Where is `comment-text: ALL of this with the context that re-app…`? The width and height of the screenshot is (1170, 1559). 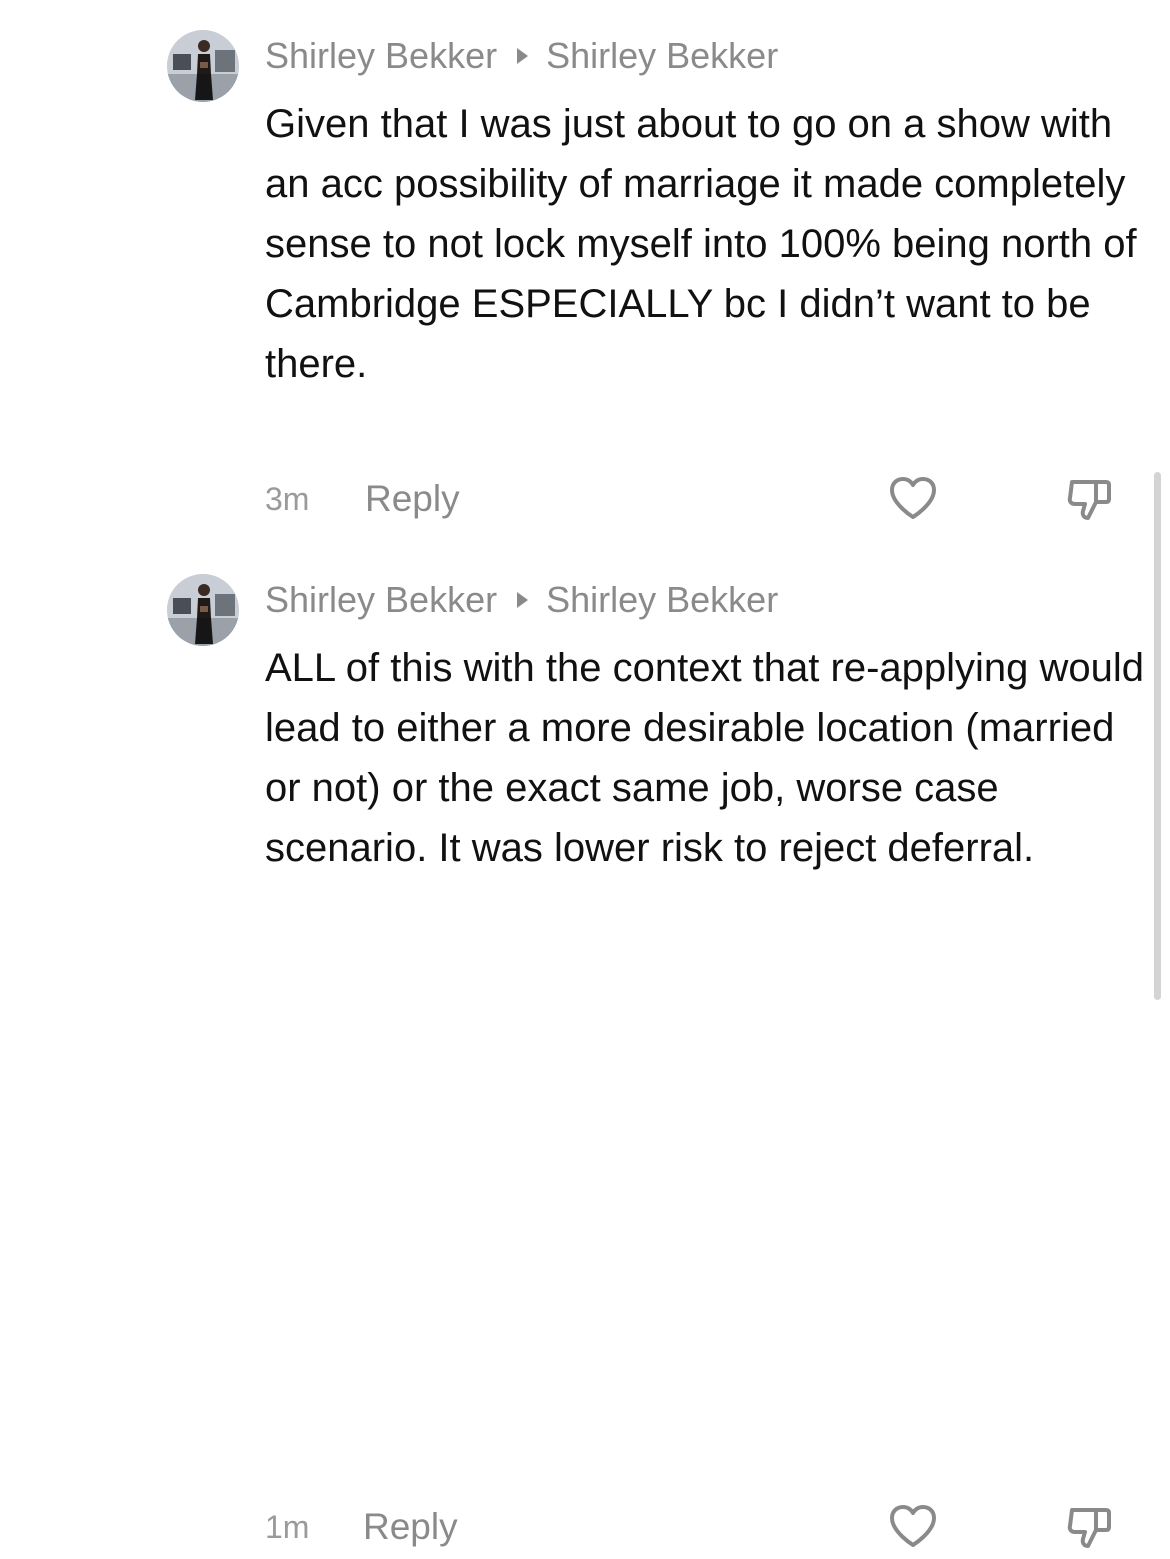
comment-text: ALL of this with the context that re-app… is located at coordinates (705, 758).